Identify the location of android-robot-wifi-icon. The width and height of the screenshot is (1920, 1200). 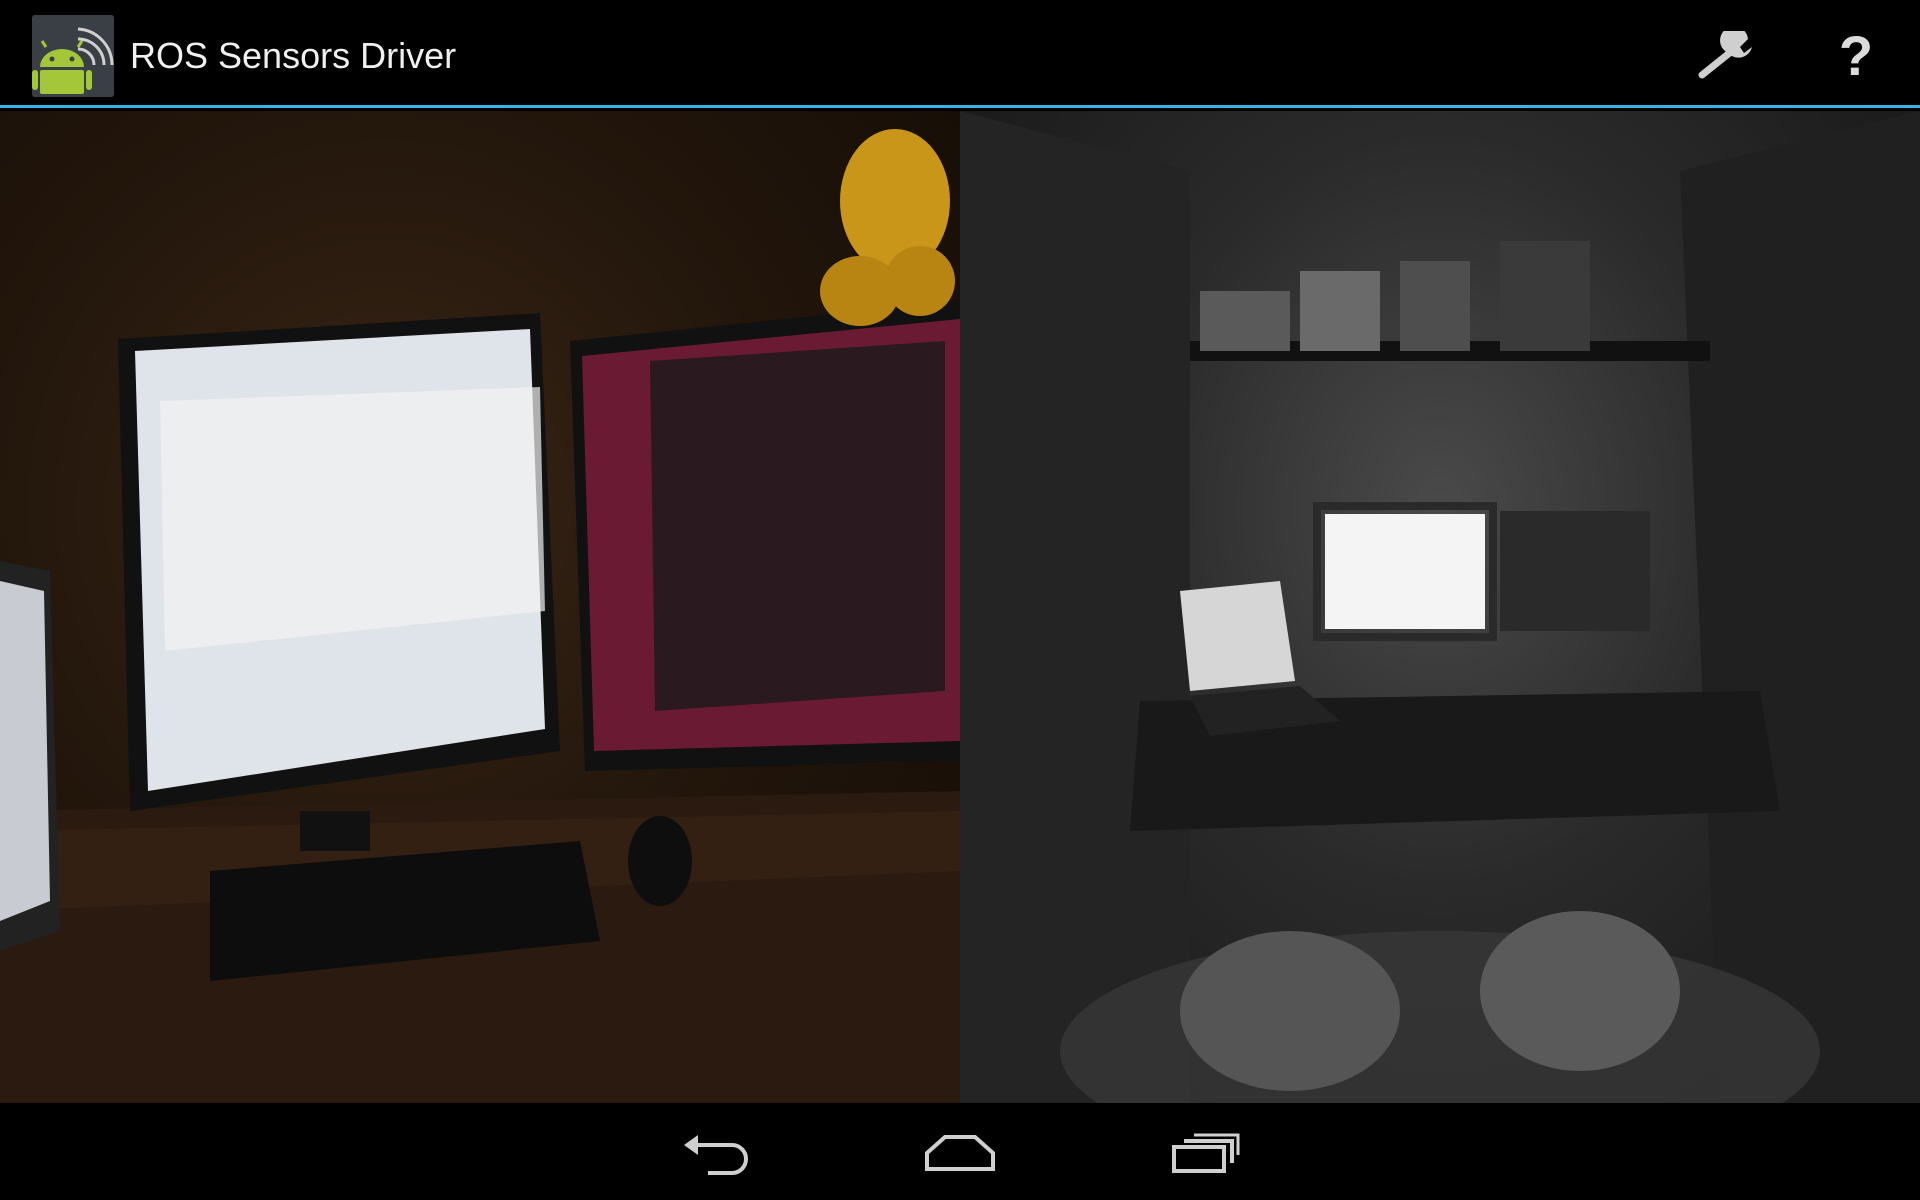
(73, 56).